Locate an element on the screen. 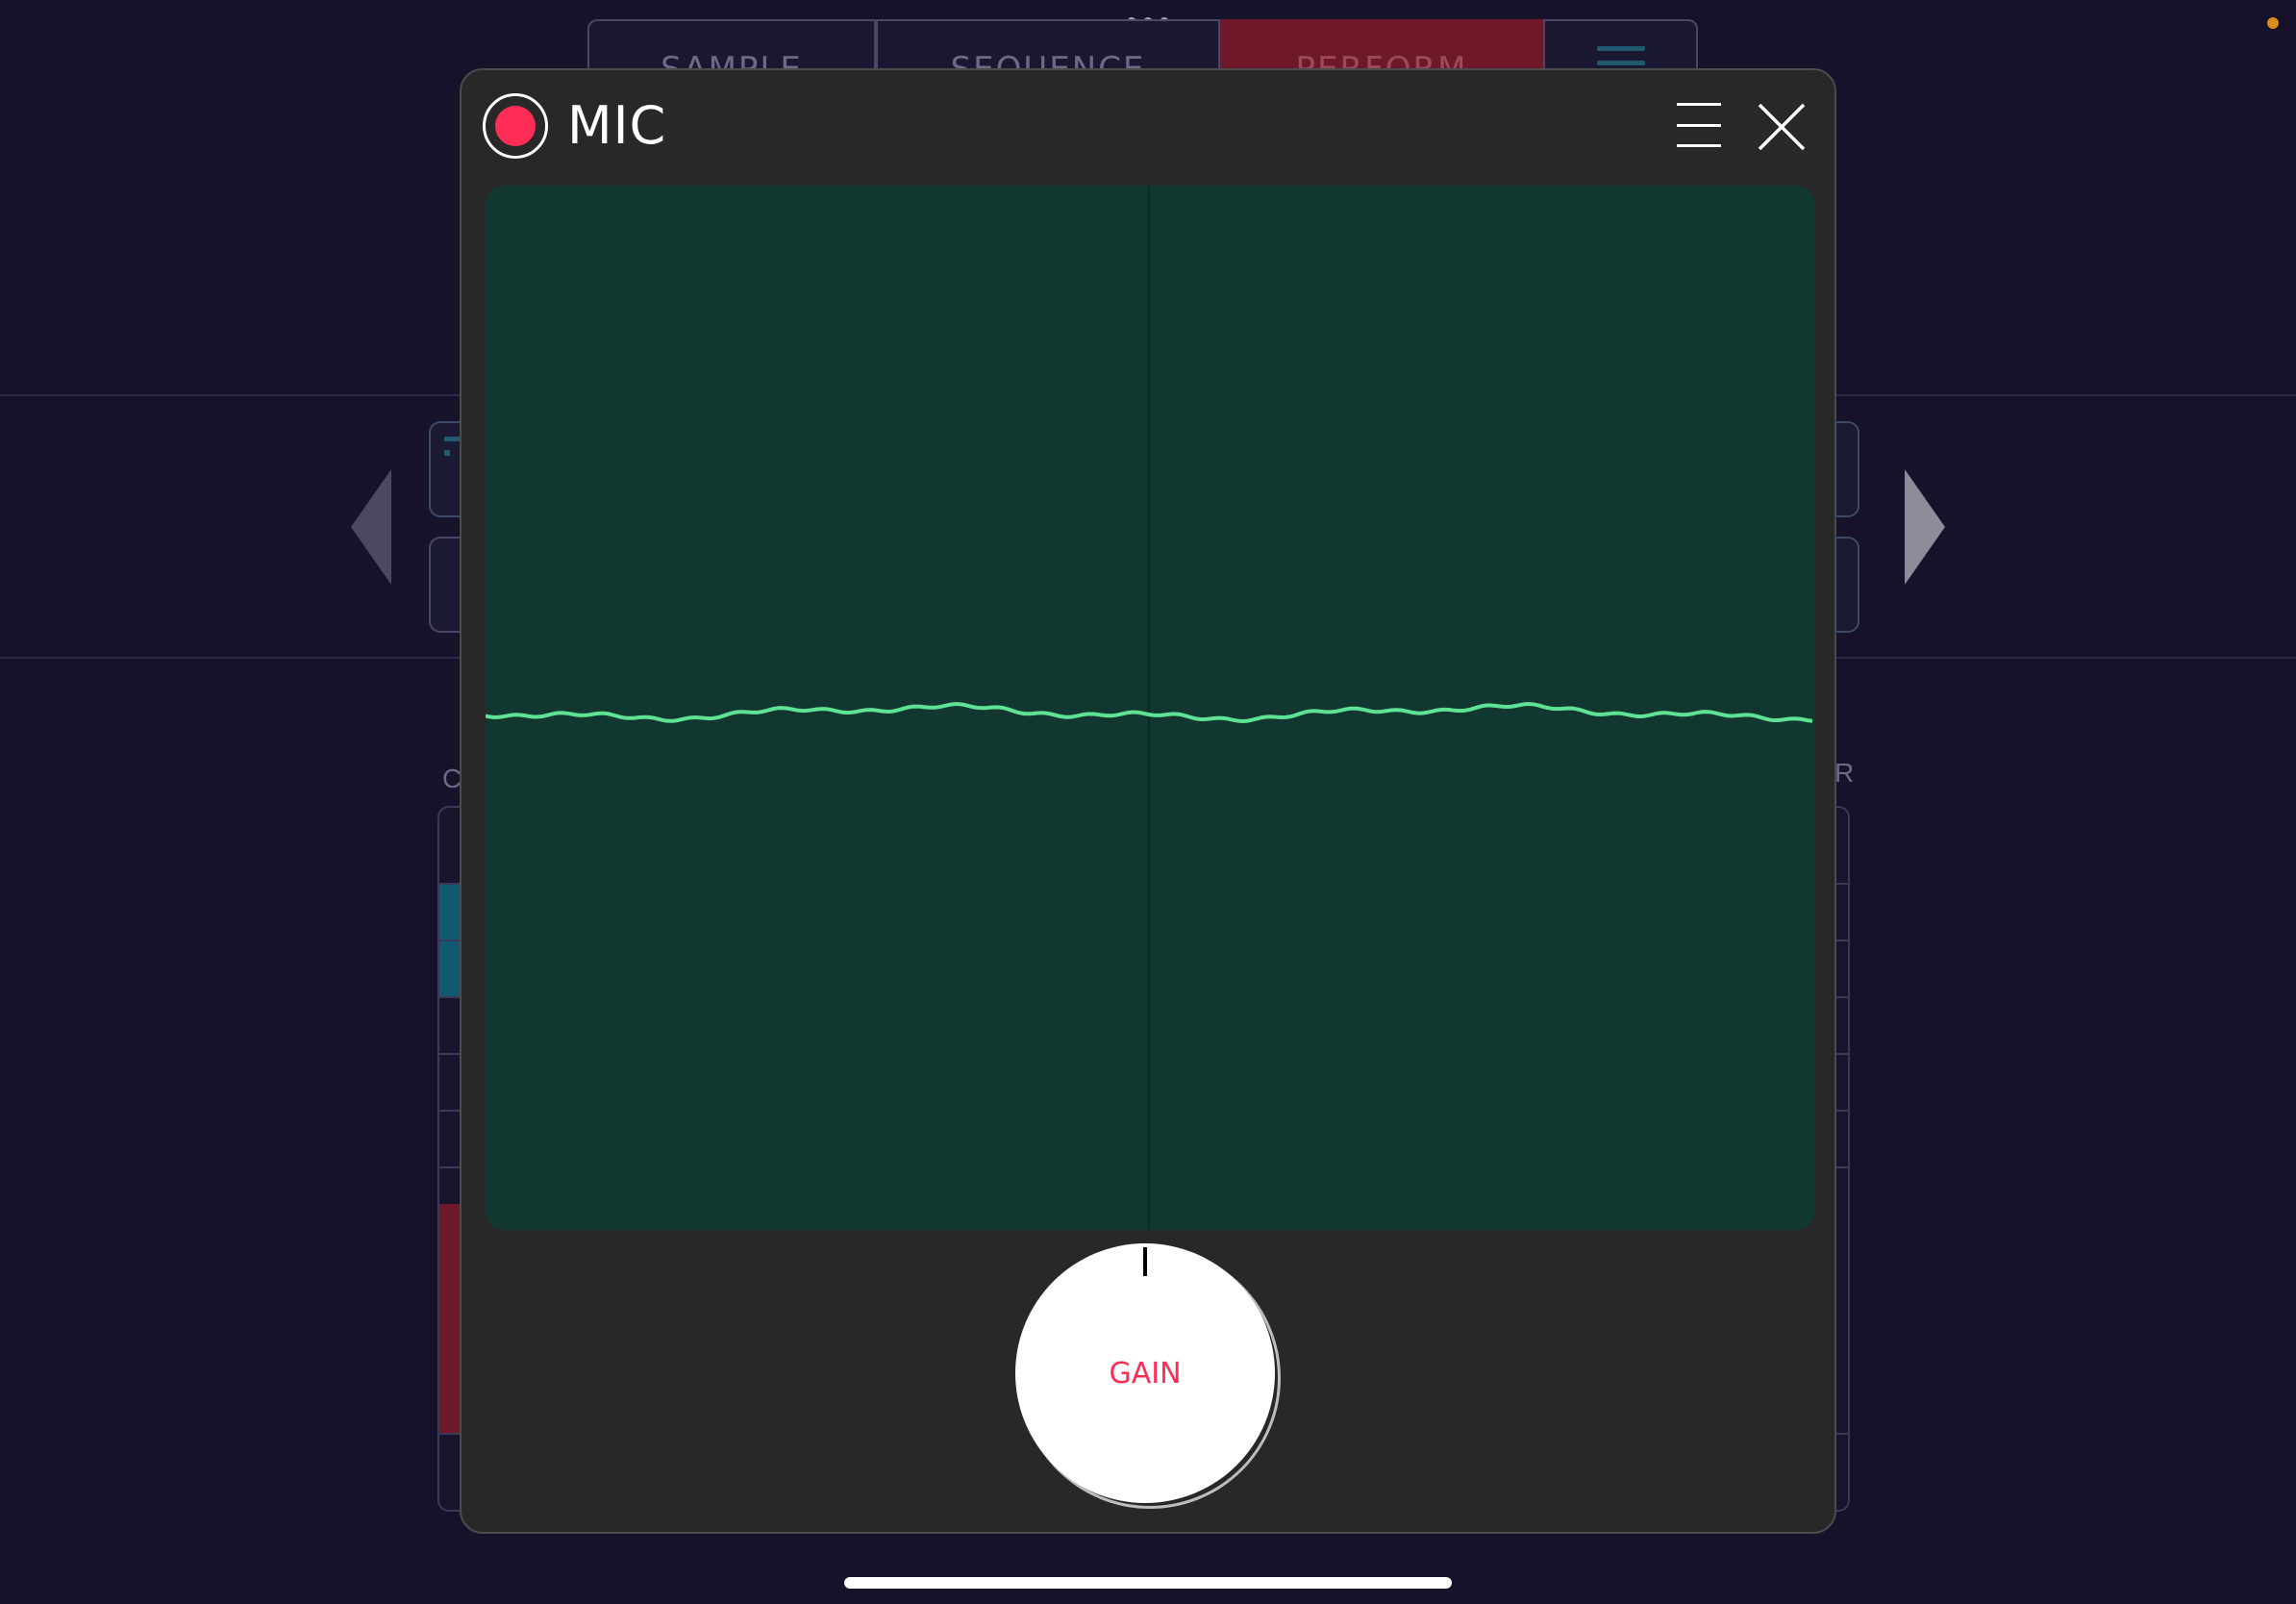  record-button is located at coordinates (515, 126).